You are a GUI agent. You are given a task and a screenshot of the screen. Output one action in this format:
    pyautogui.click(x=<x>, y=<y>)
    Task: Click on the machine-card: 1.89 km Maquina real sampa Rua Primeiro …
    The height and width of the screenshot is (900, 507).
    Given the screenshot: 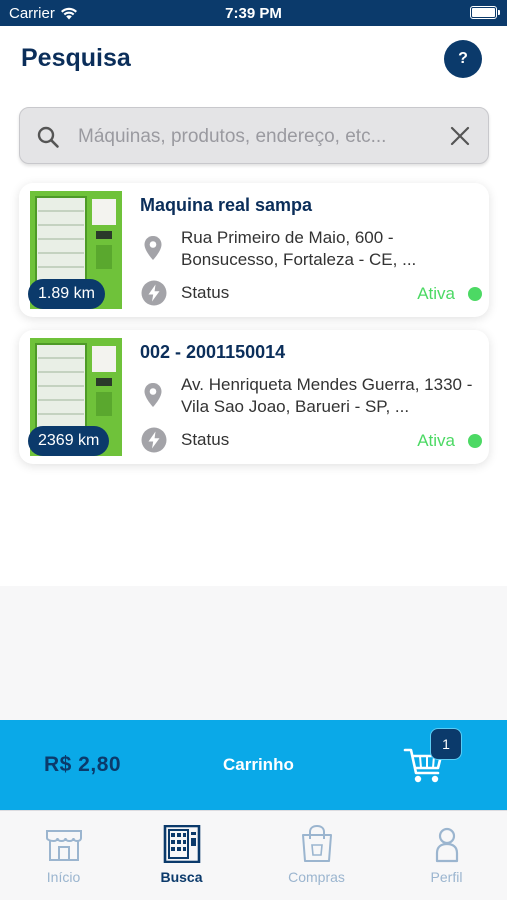 What is the action you would take?
    pyautogui.click(x=254, y=250)
    